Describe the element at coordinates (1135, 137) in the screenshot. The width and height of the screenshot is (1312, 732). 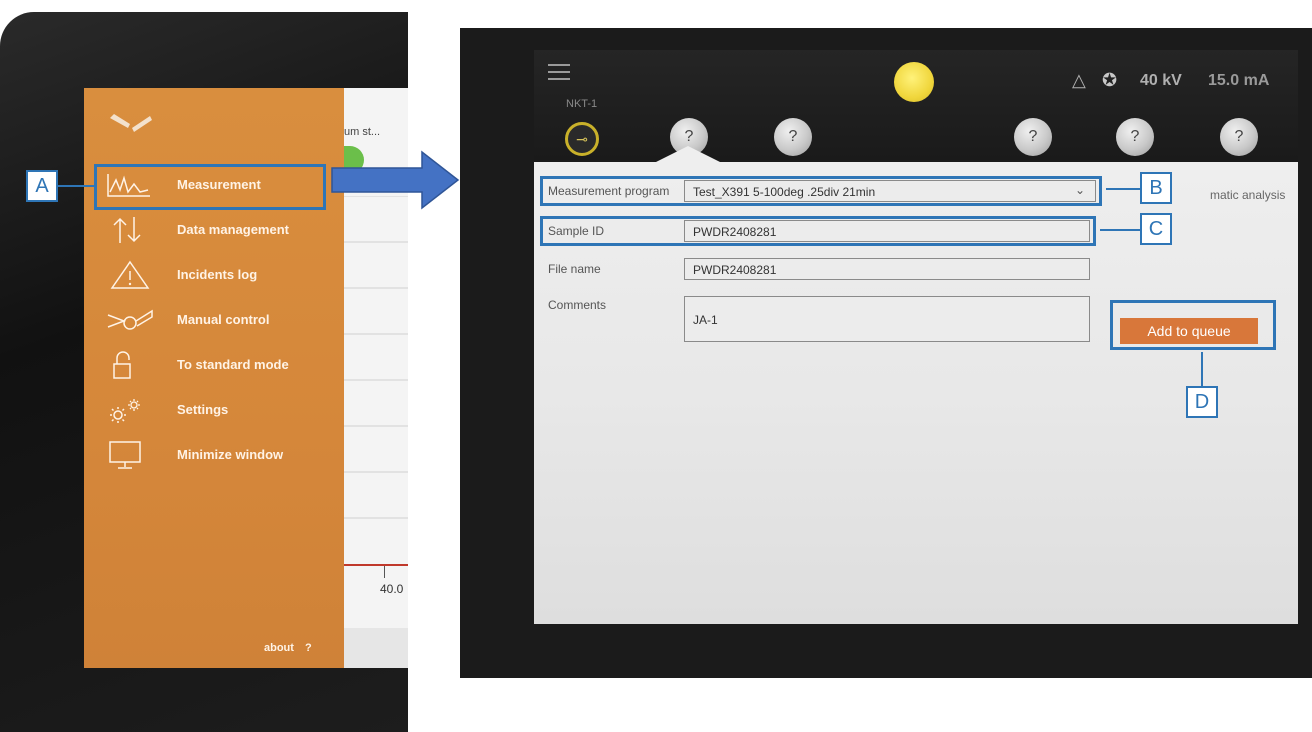
I see `sample-position-4: ?` at that location.